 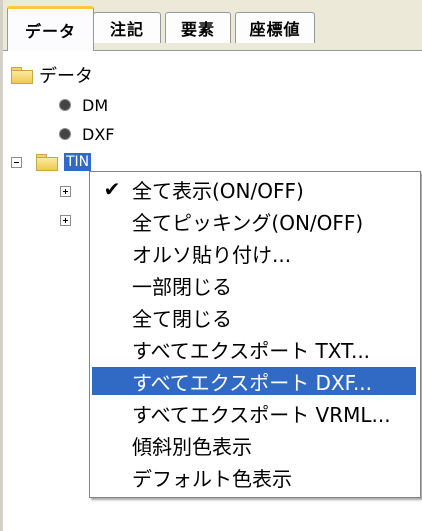 I want to click on menu-item-picking-all: 全てピッキング(ON/OFF), so click(x=254, y=221).